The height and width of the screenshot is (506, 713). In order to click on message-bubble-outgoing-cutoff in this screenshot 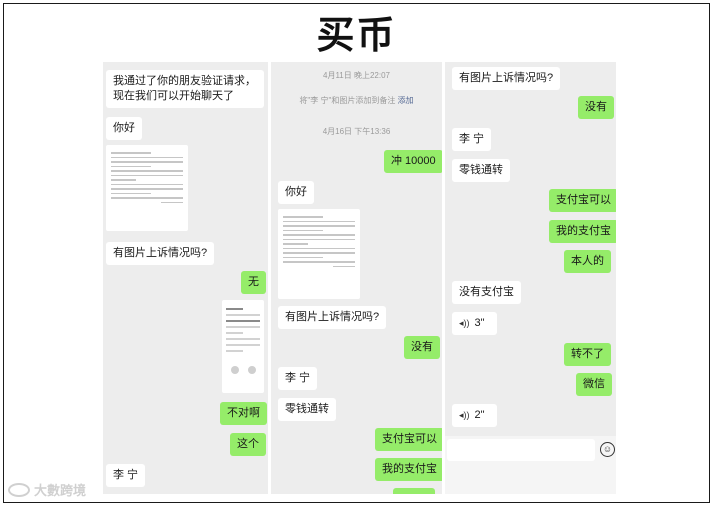, I will do `click(414, 491)`.